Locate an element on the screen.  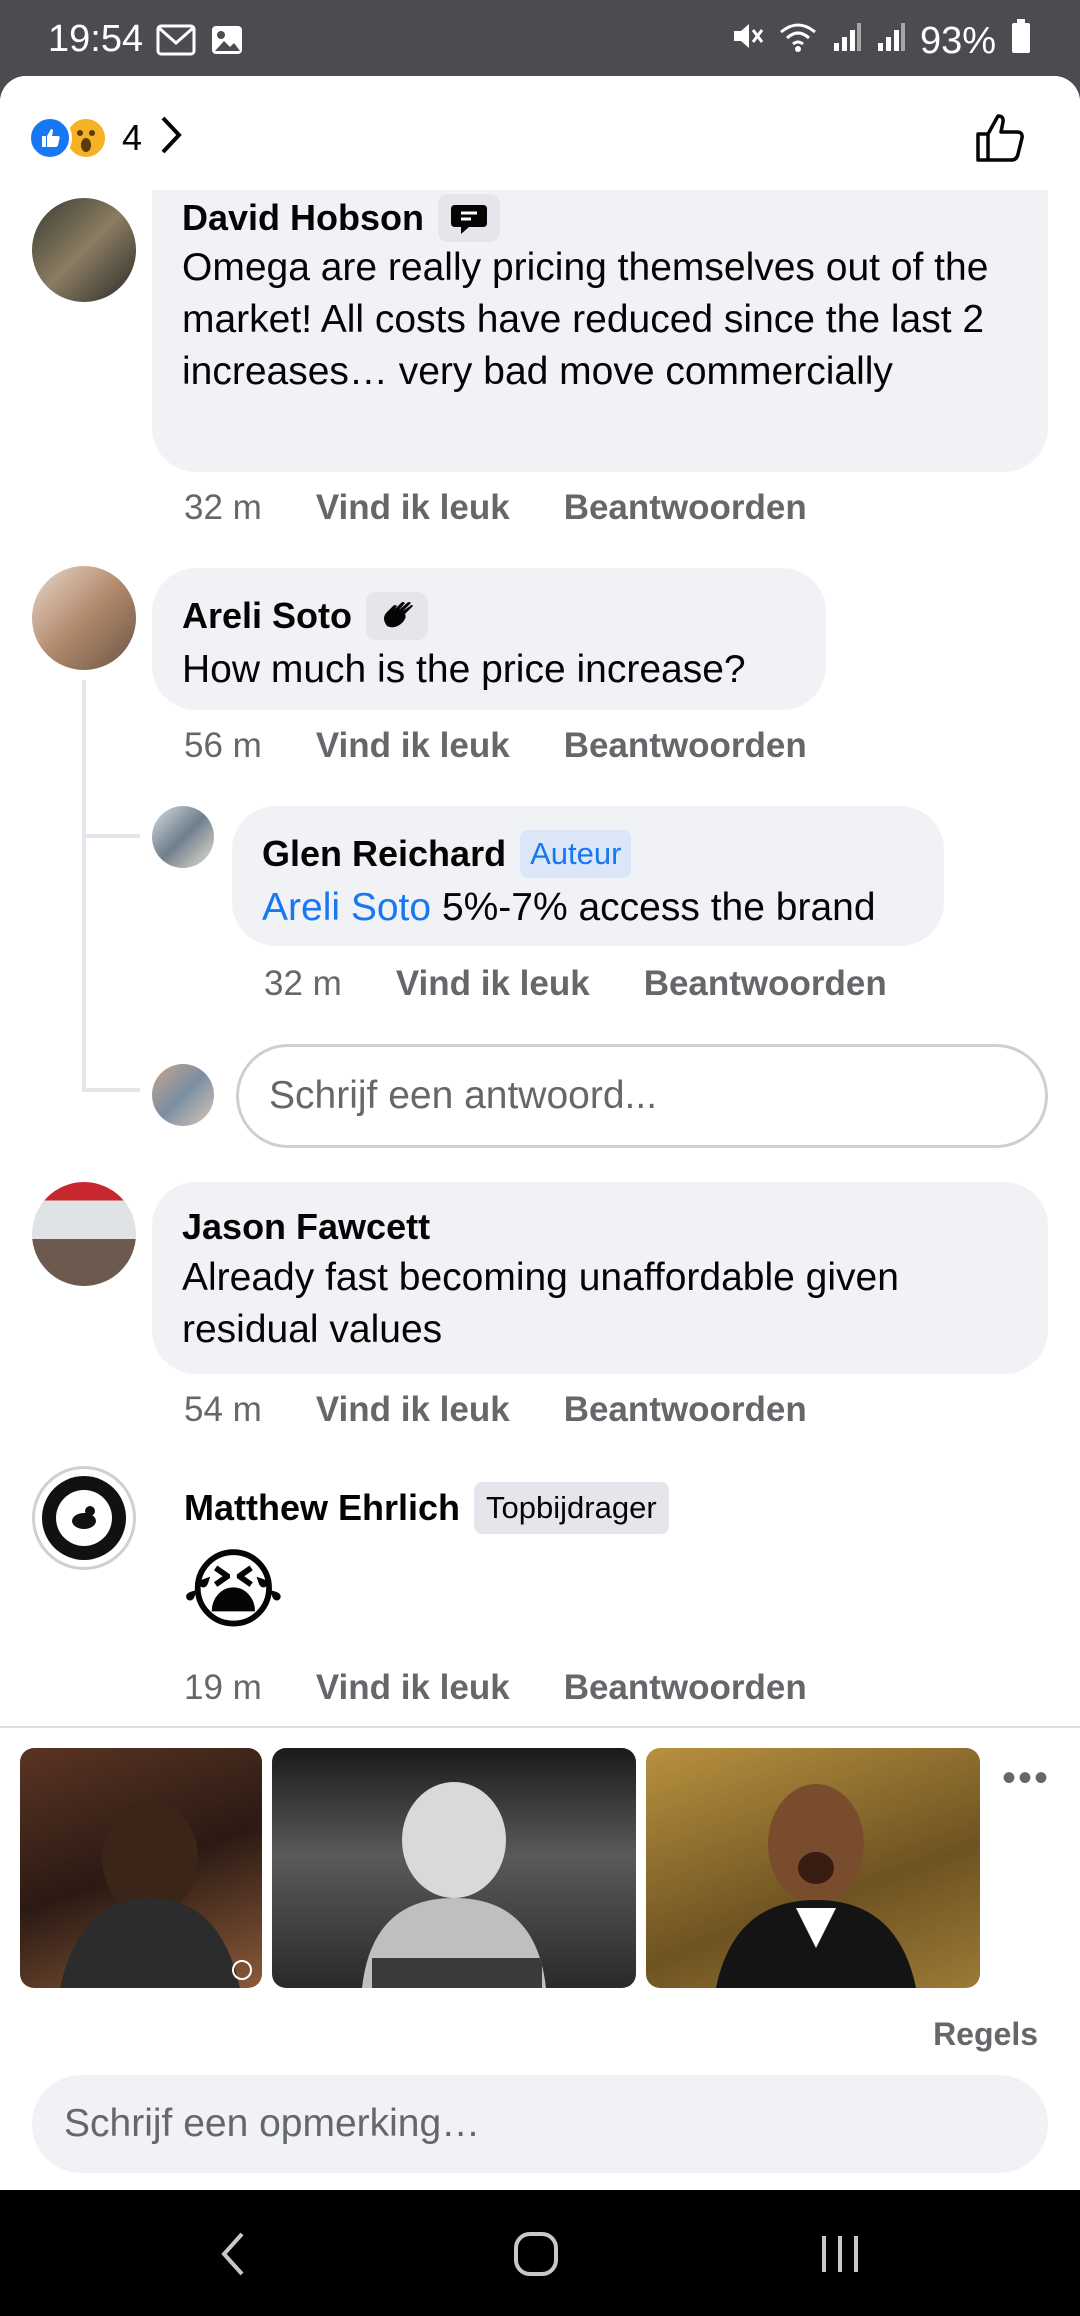
navigation-bar is located at coordinates (540, 2253).